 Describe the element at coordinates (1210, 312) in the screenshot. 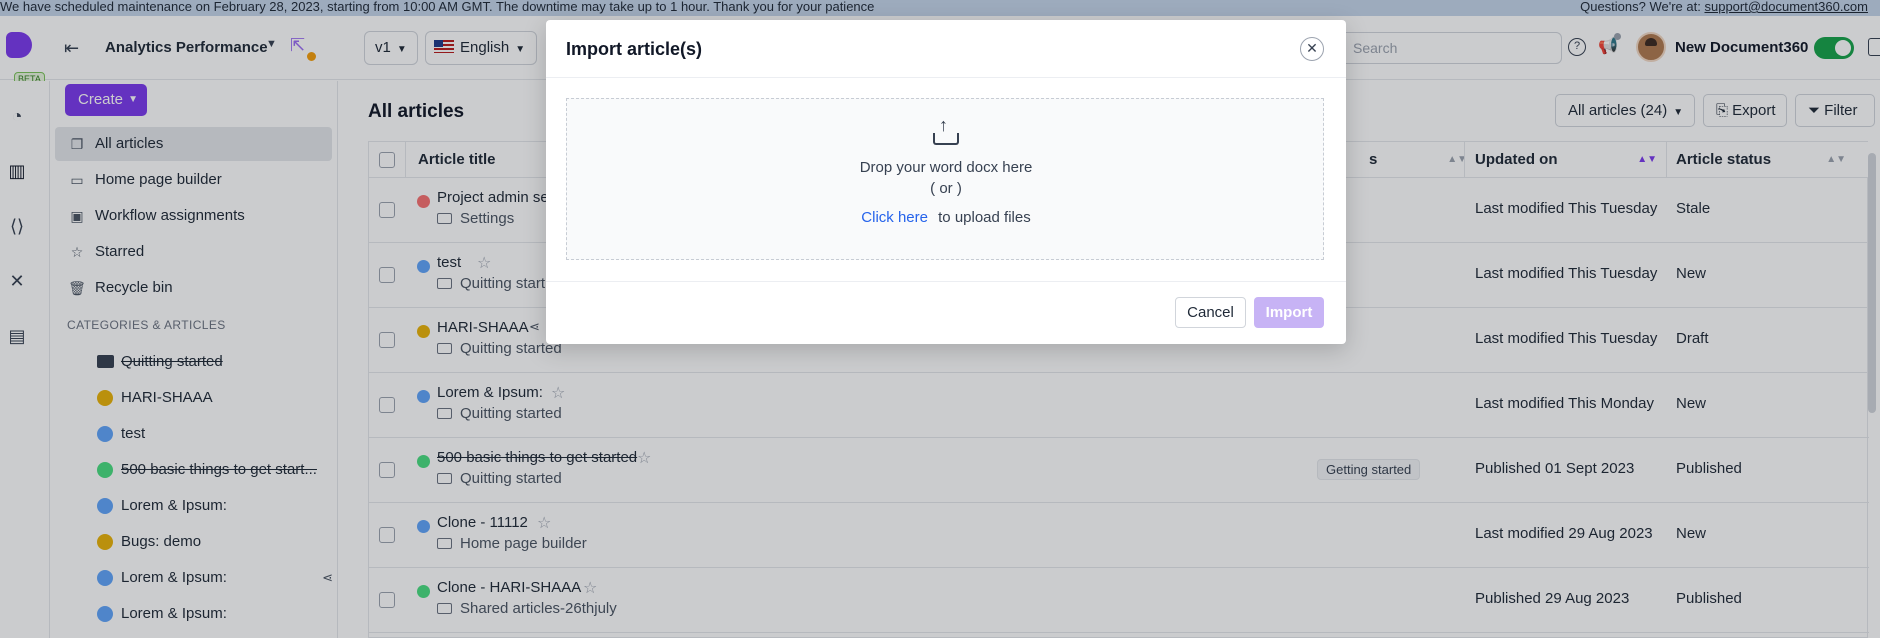

I see `cancel-button: Cancel` at that location.